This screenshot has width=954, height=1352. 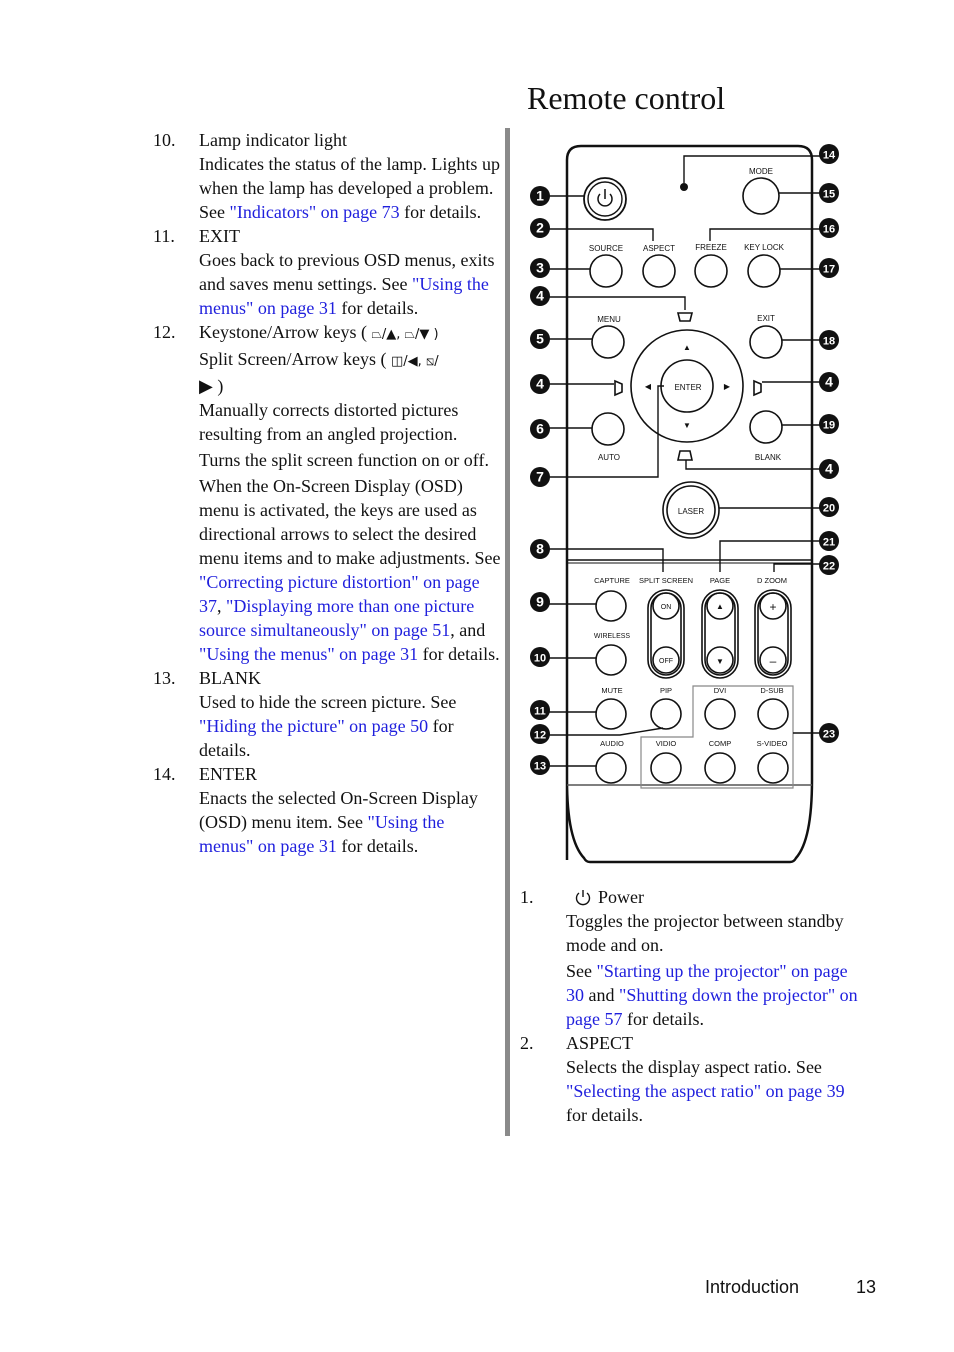 What do you see at coordinates (659, 248) in the screenshot?
I see `aspect-label: ASPECT` at bounding box center [659, 248].